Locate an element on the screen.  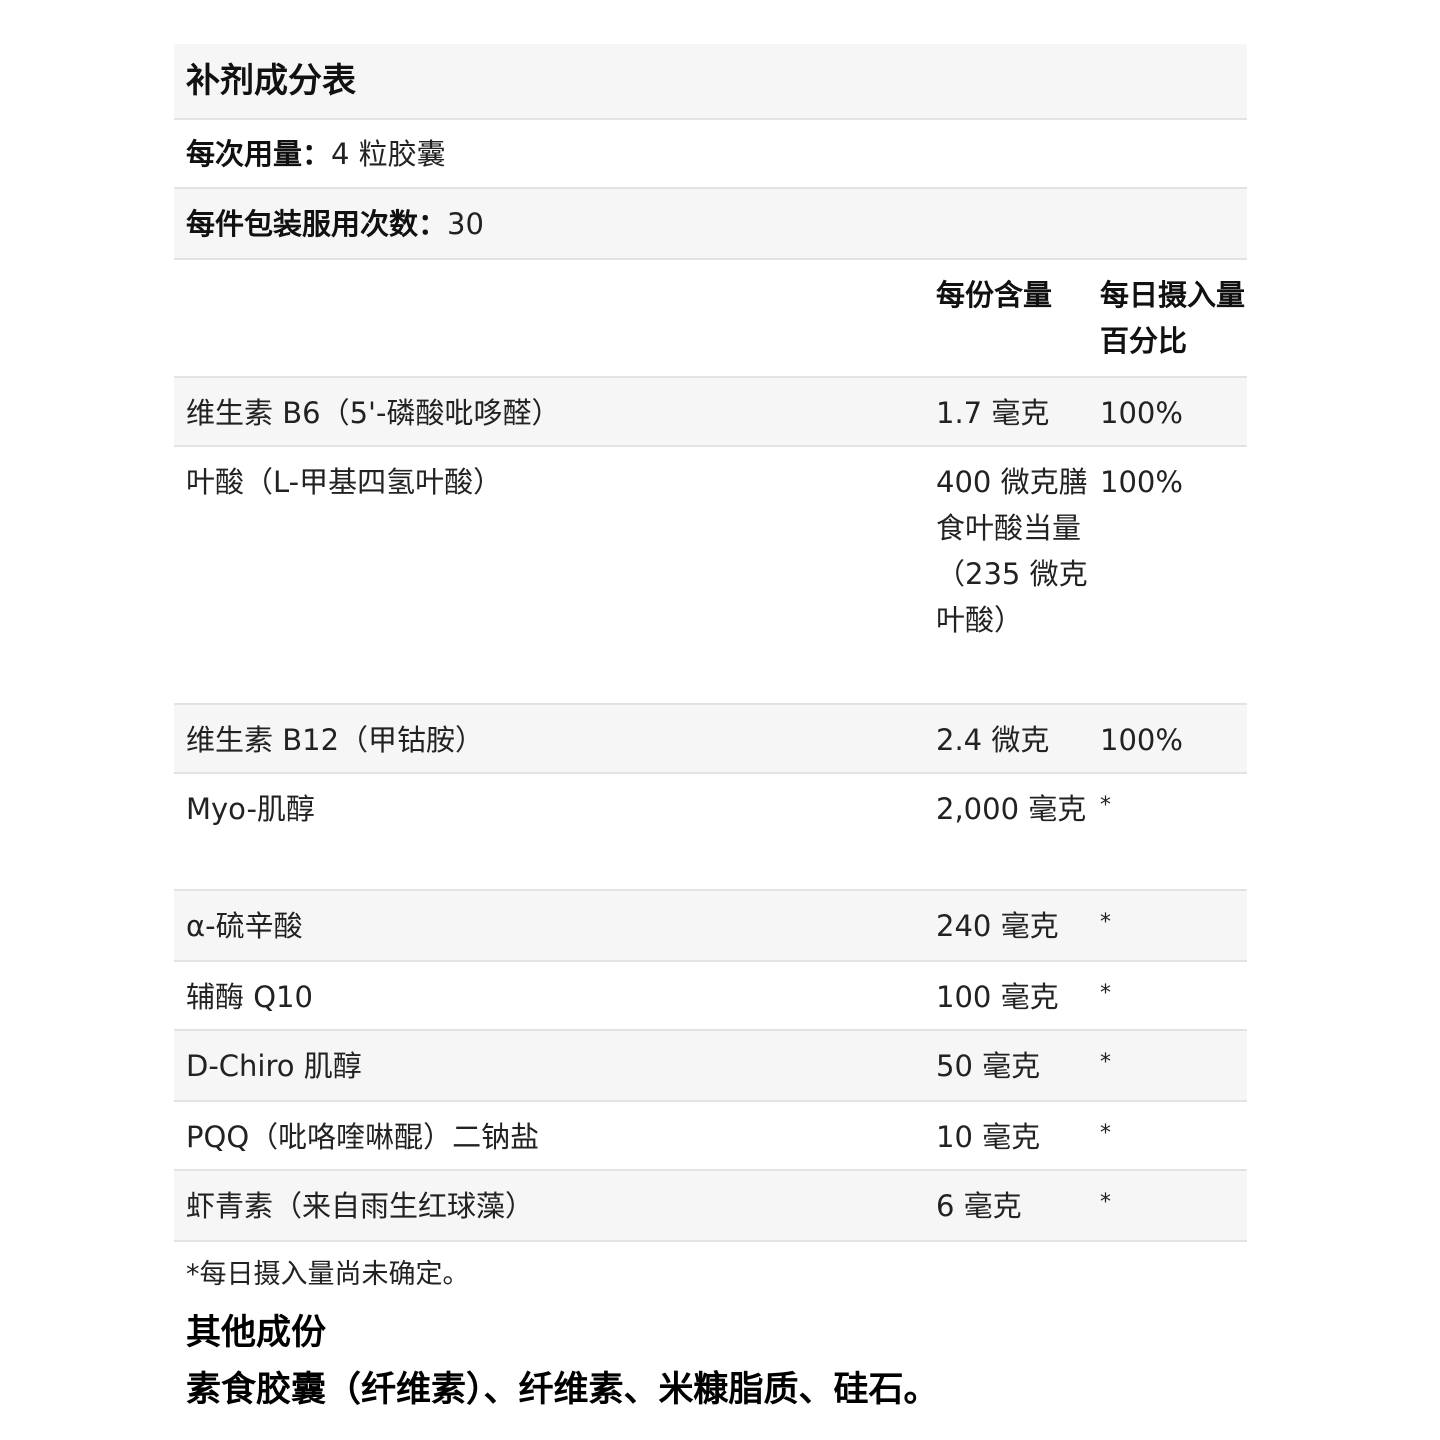
ingredient-amount: 100 毫克 is located at coordinates (997, 997).